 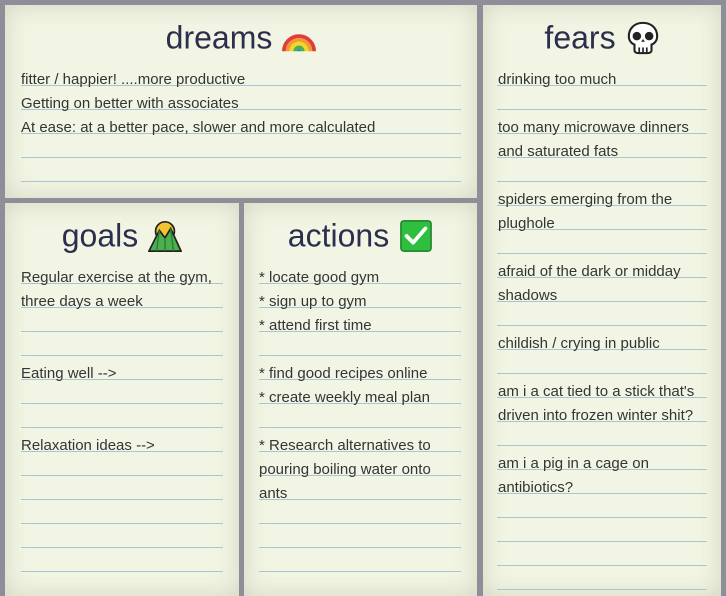 What do you see at coordinates (344, 397) in the screenshot?
I see `list-item: * create weekly meal plan` at bounding box center [344, 397].